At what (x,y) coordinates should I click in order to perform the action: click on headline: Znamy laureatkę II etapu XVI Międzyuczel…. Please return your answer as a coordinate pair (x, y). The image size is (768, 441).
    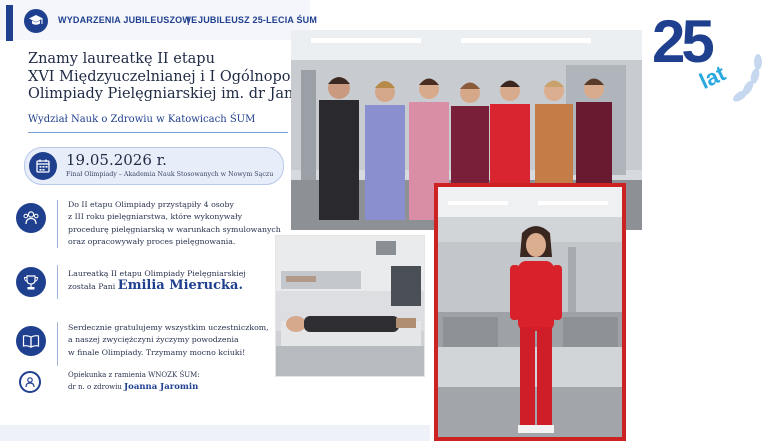
    Looking at the image, I should click on (212, 77).